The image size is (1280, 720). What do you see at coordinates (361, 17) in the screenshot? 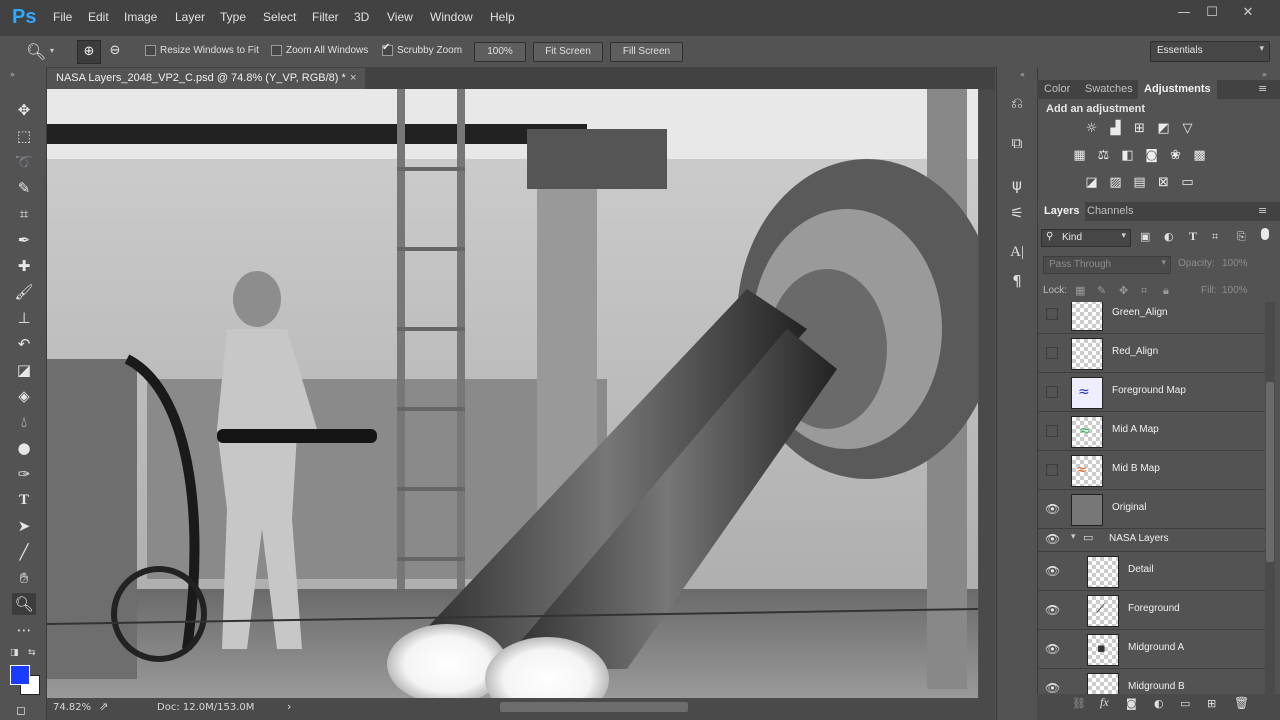
I see `menu-3d: 3D` at bounding box center [361, 17].